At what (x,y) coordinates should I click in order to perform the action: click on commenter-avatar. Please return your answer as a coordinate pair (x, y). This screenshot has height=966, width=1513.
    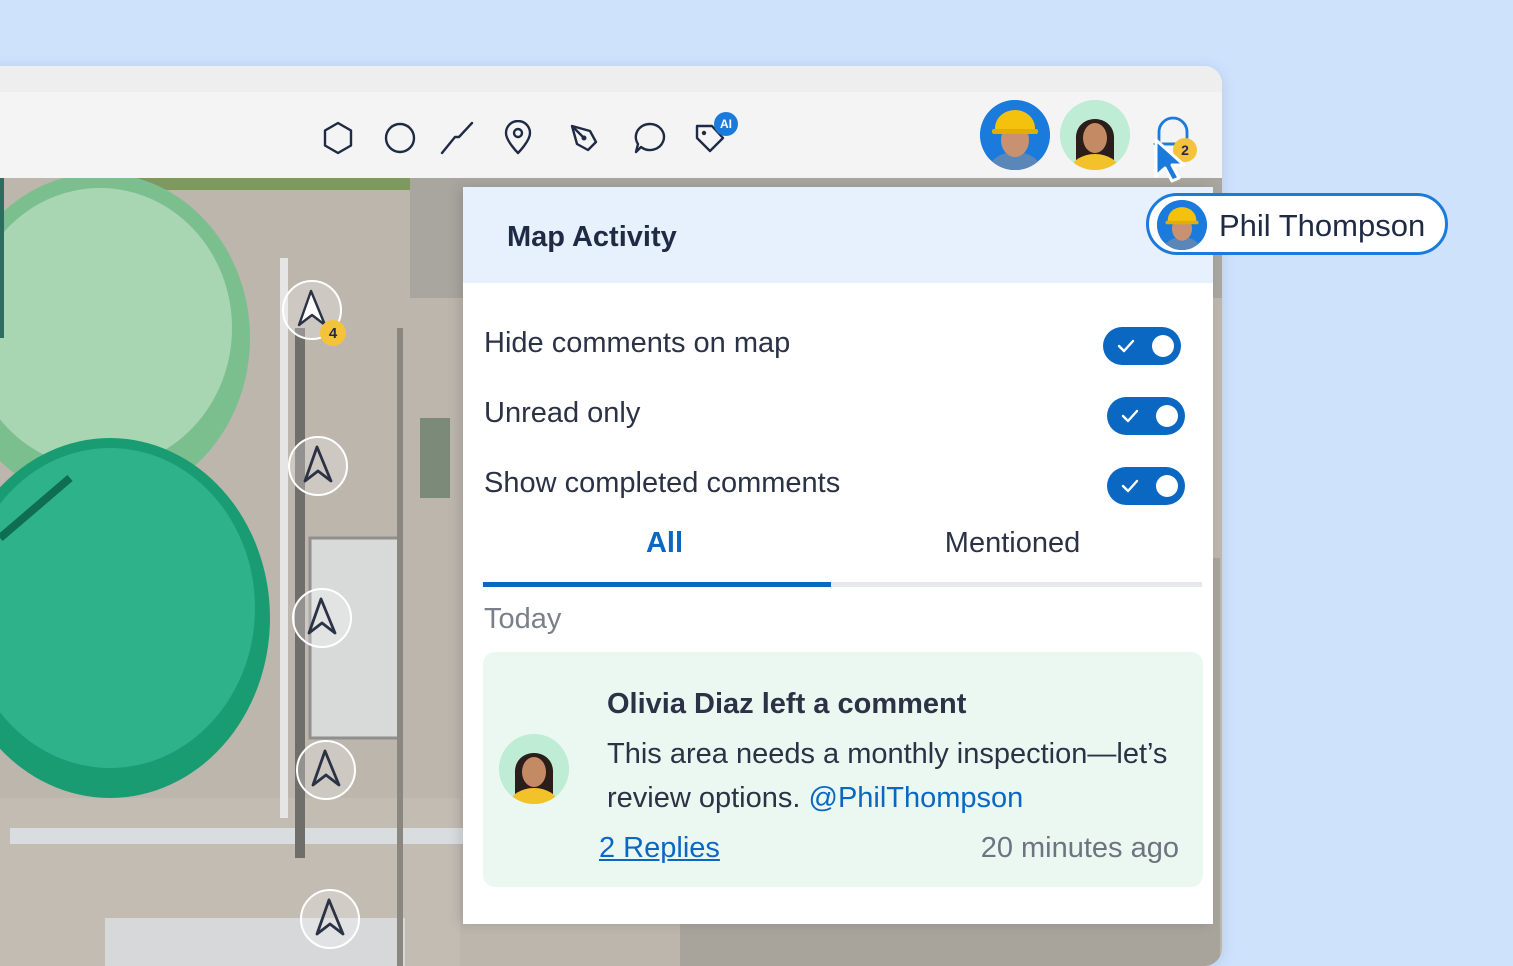
    Looking at the image, I should click on (534, 769).